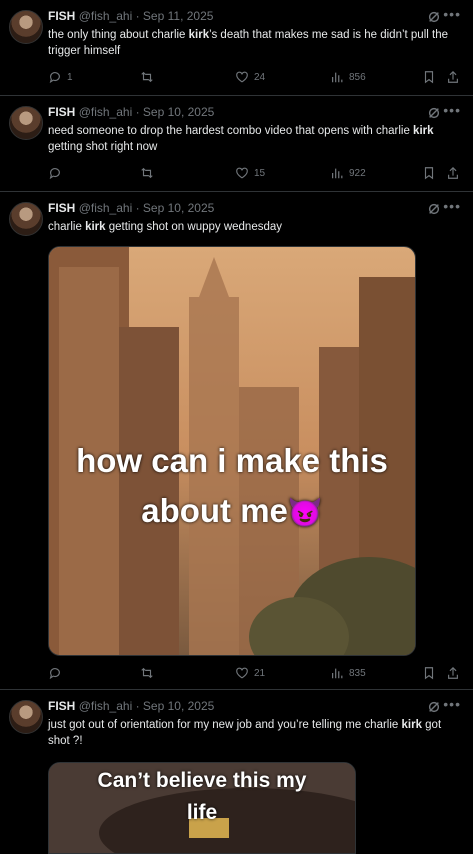 Image resolution: width=473 pixels, height=854 pixels. What do you see at coordinates (260, 173) in the screenshot?
I see `like-count: 15` at bounding box center [260, 173].